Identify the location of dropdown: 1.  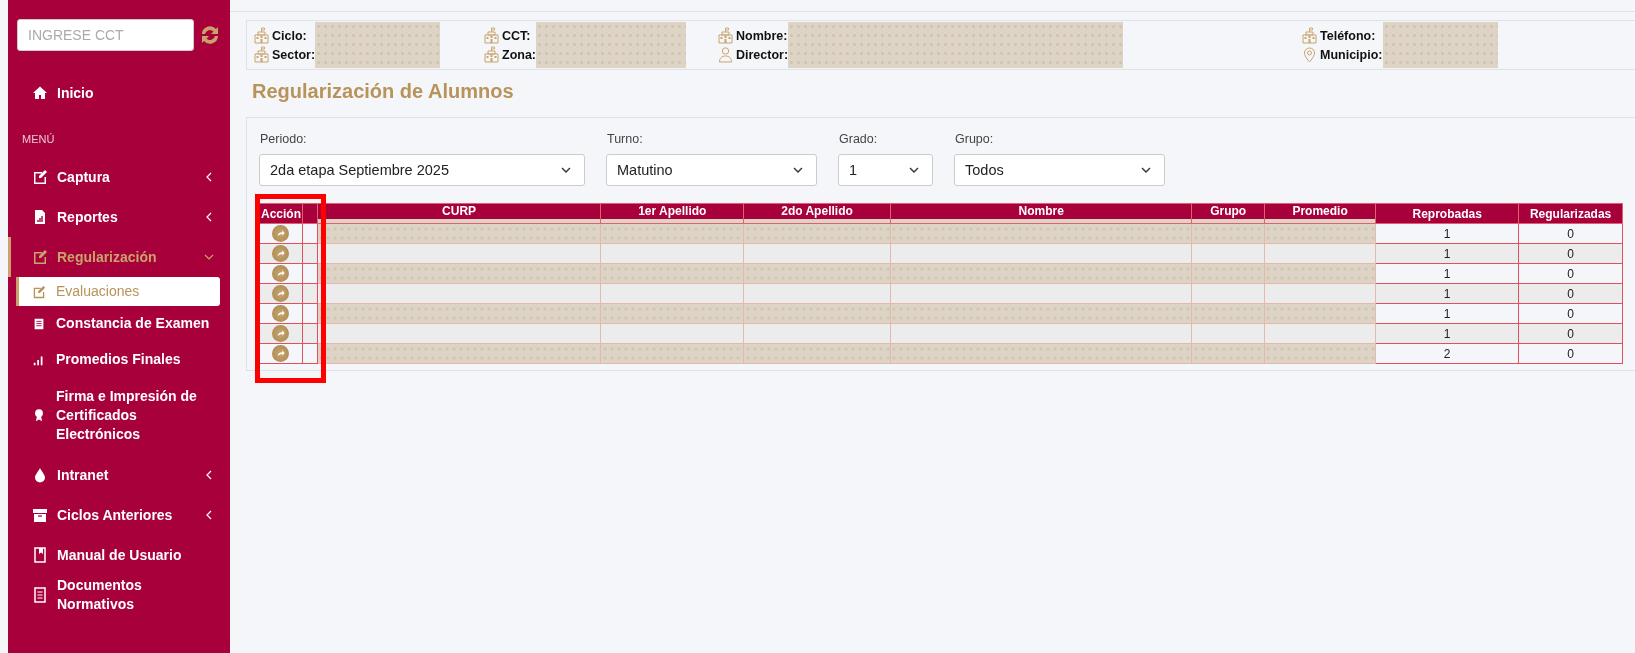
(885, 170).